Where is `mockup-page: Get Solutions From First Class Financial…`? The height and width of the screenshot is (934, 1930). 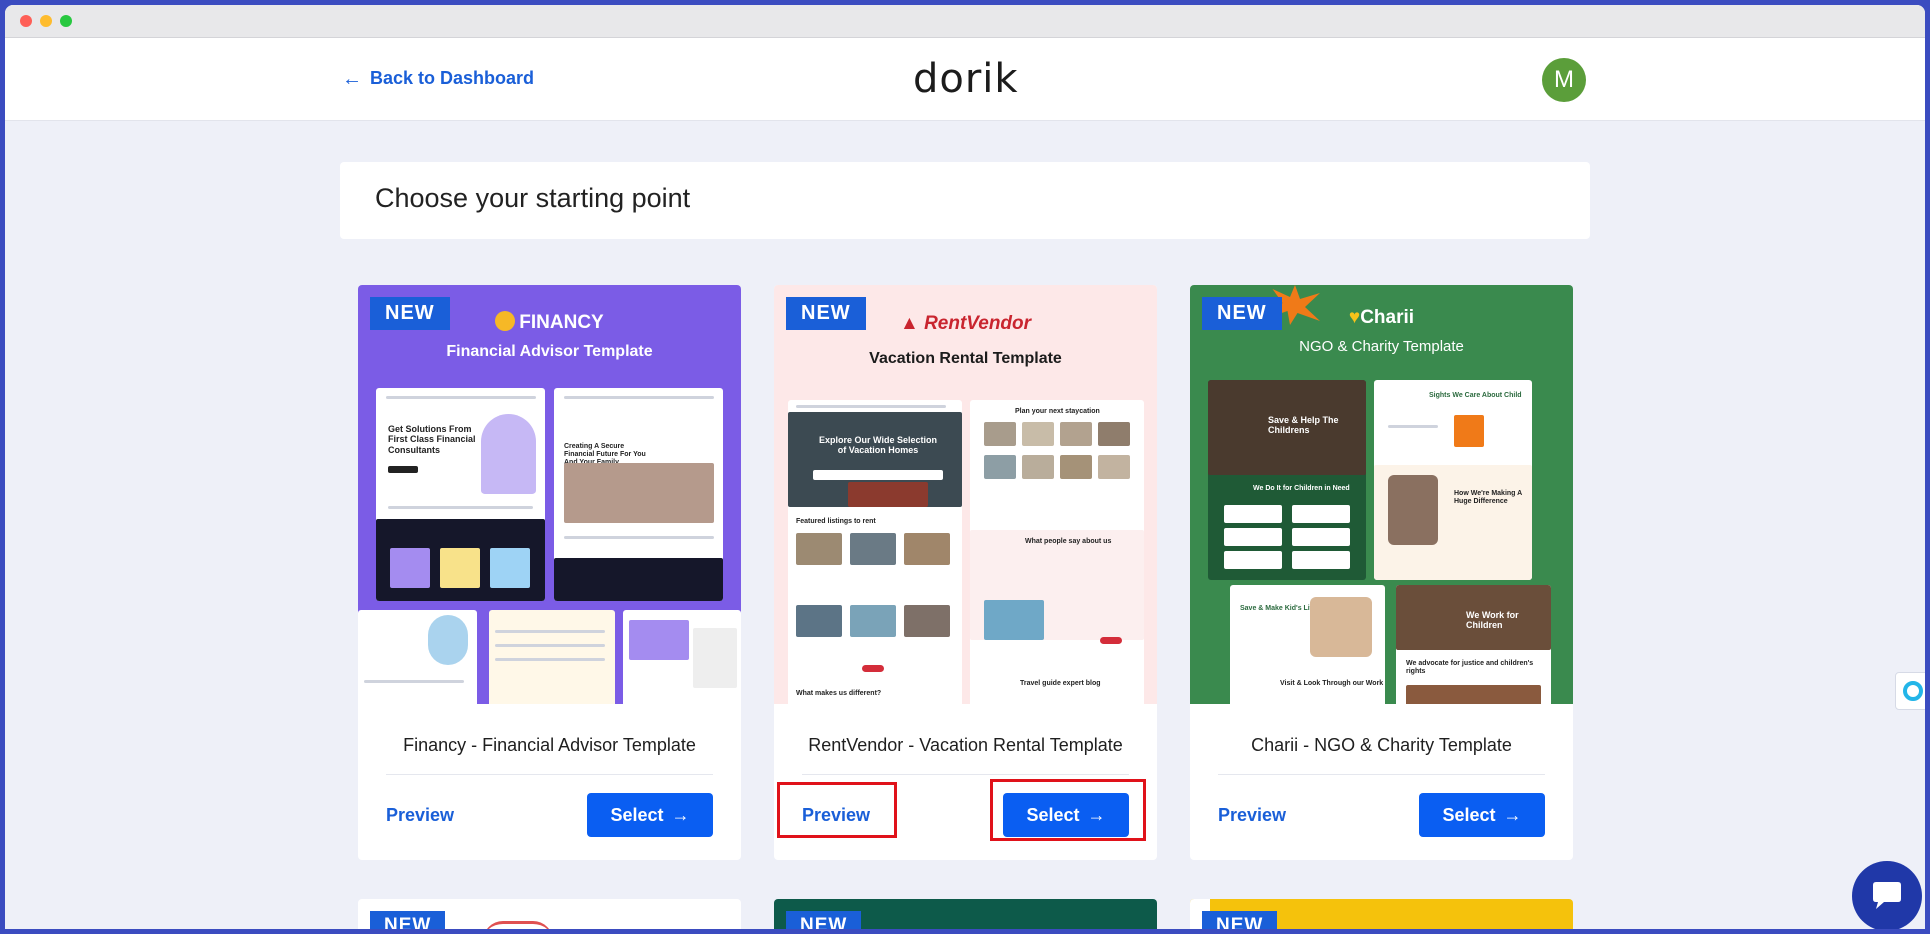 mockup-page: Get Solutions From First Class Financial… is located at coordinates (460, 494).